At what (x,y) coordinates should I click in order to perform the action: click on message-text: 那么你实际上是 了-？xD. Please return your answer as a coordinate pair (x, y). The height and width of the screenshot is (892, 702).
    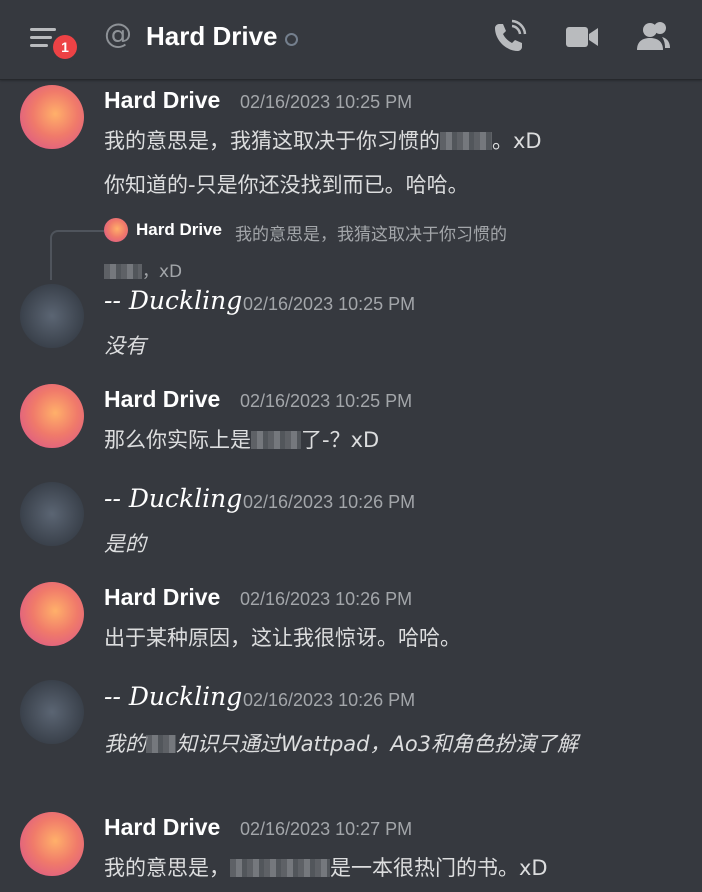
    Looking at the image, I should click on (241, 439).